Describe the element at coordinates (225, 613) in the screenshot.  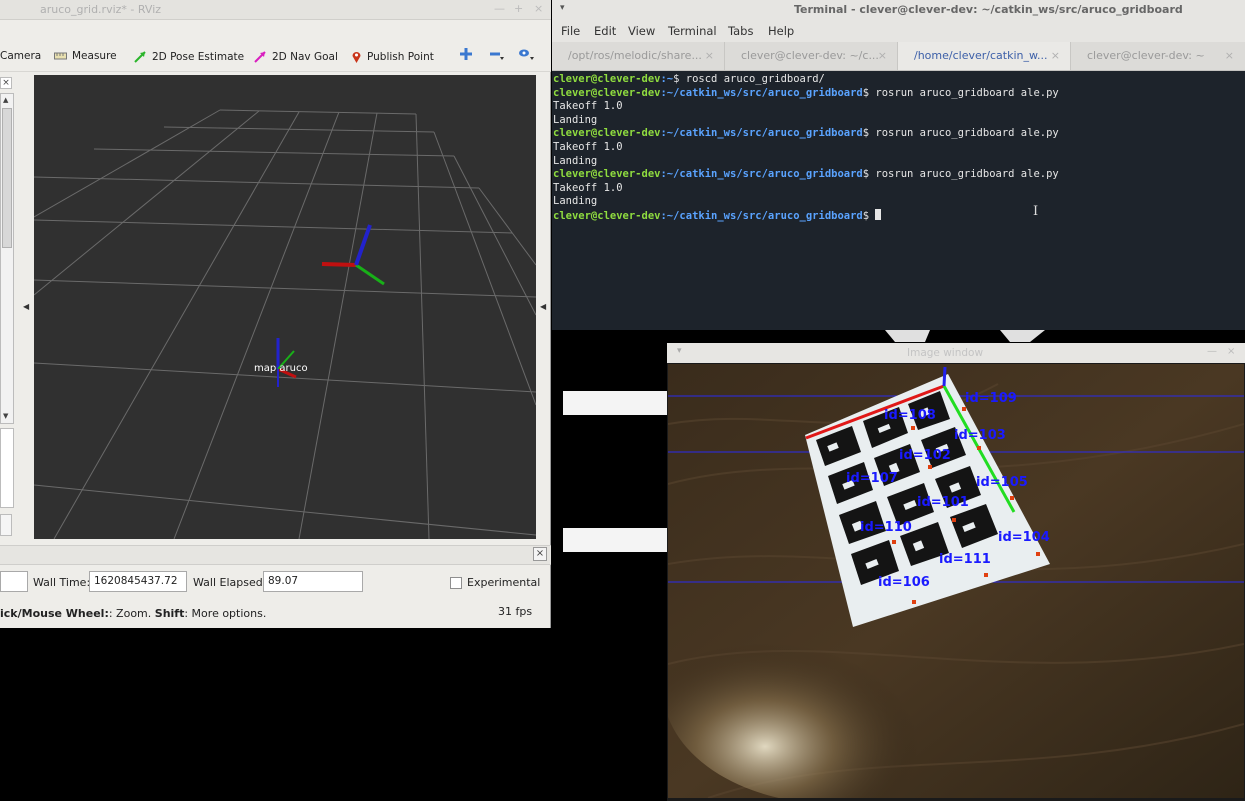
I see `status-hint-more: : More options.` at that location.